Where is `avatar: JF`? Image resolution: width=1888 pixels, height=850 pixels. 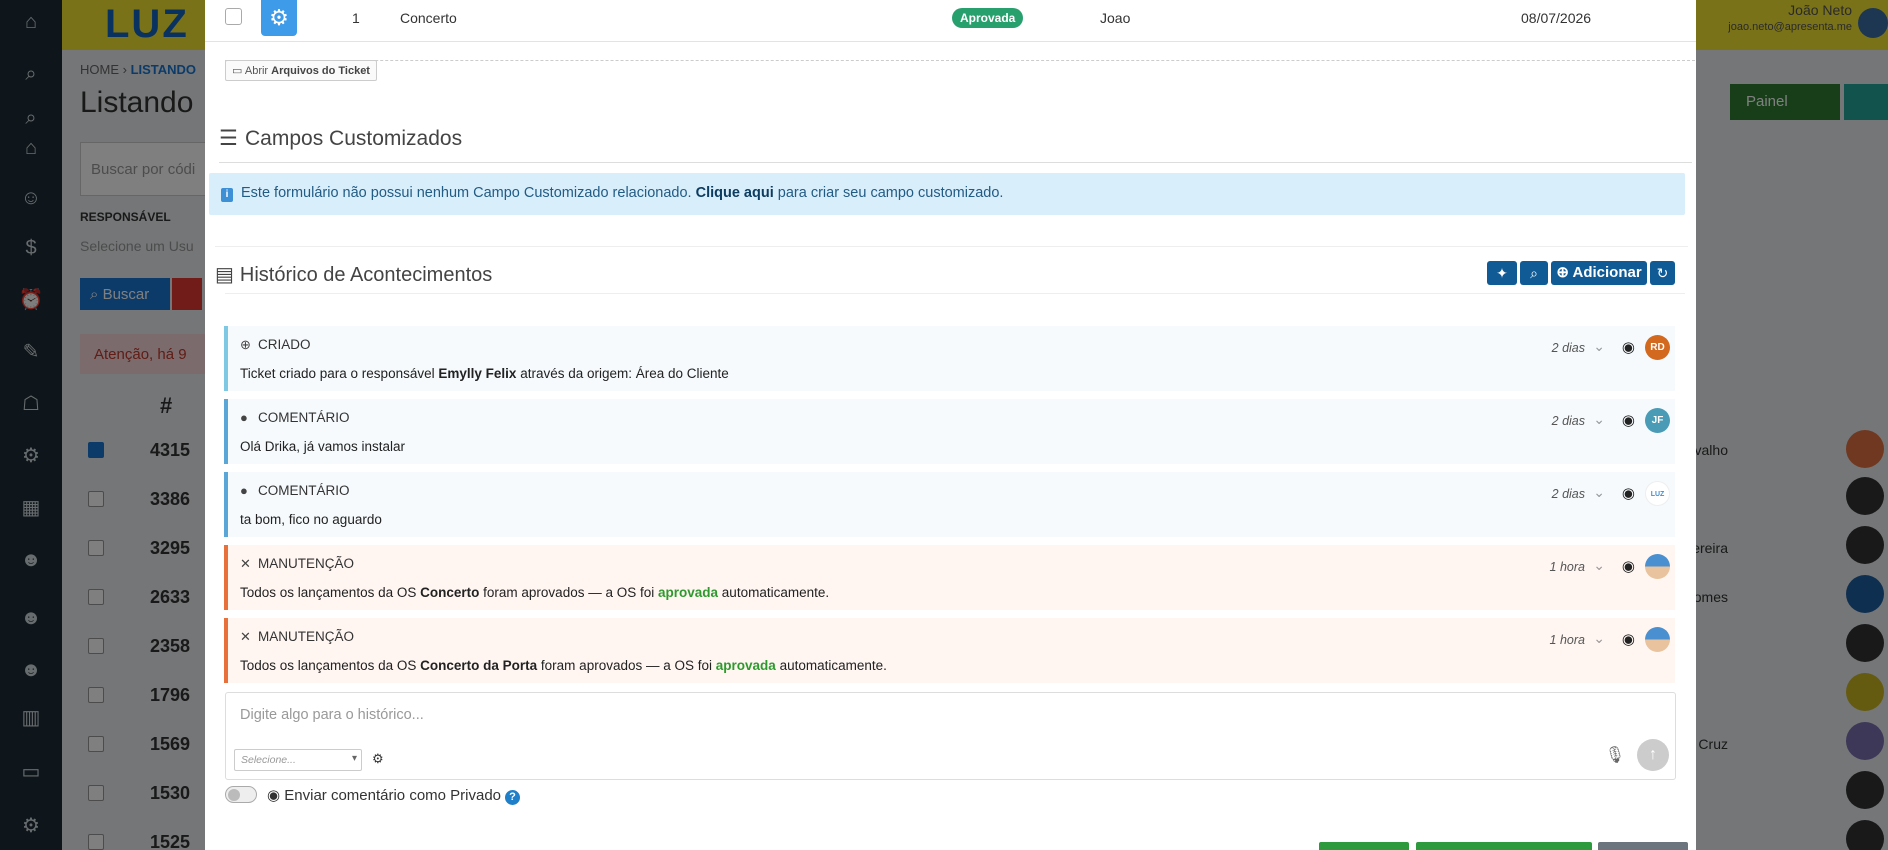
avatar: JF is located at coordinates (1657, 420).